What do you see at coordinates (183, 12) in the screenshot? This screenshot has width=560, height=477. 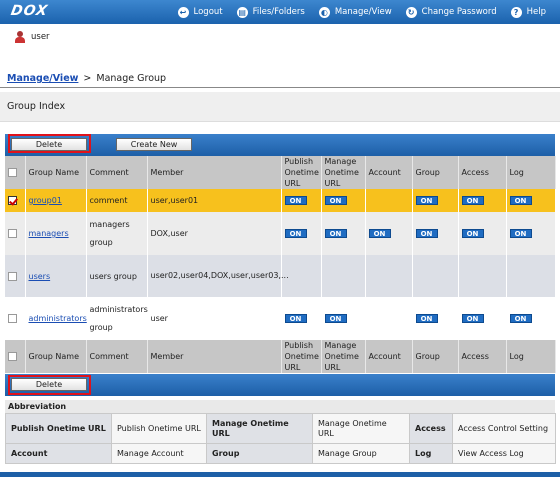 I see `logout-icon: ↩` at bounding box center [183, 12].